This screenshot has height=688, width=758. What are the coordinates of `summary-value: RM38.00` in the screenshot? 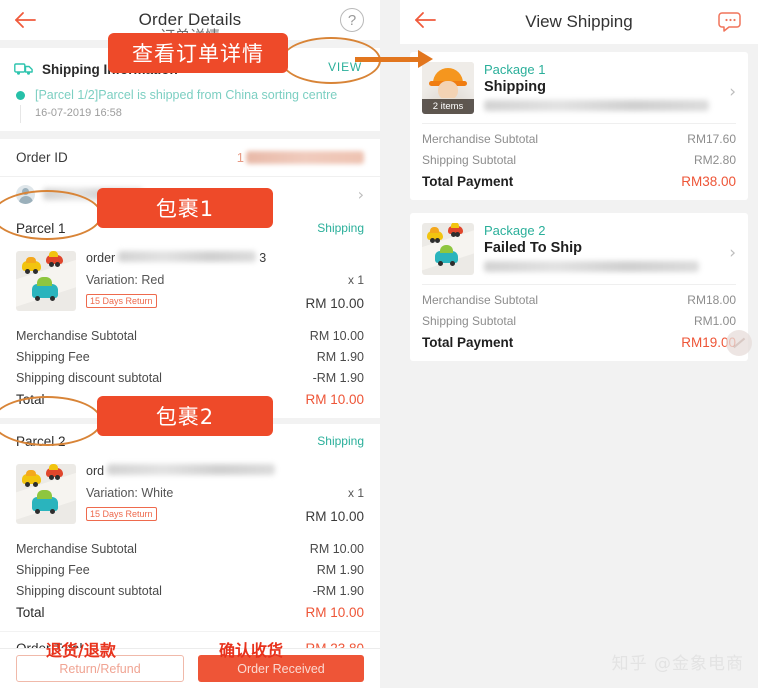 It's located at (708, 181).